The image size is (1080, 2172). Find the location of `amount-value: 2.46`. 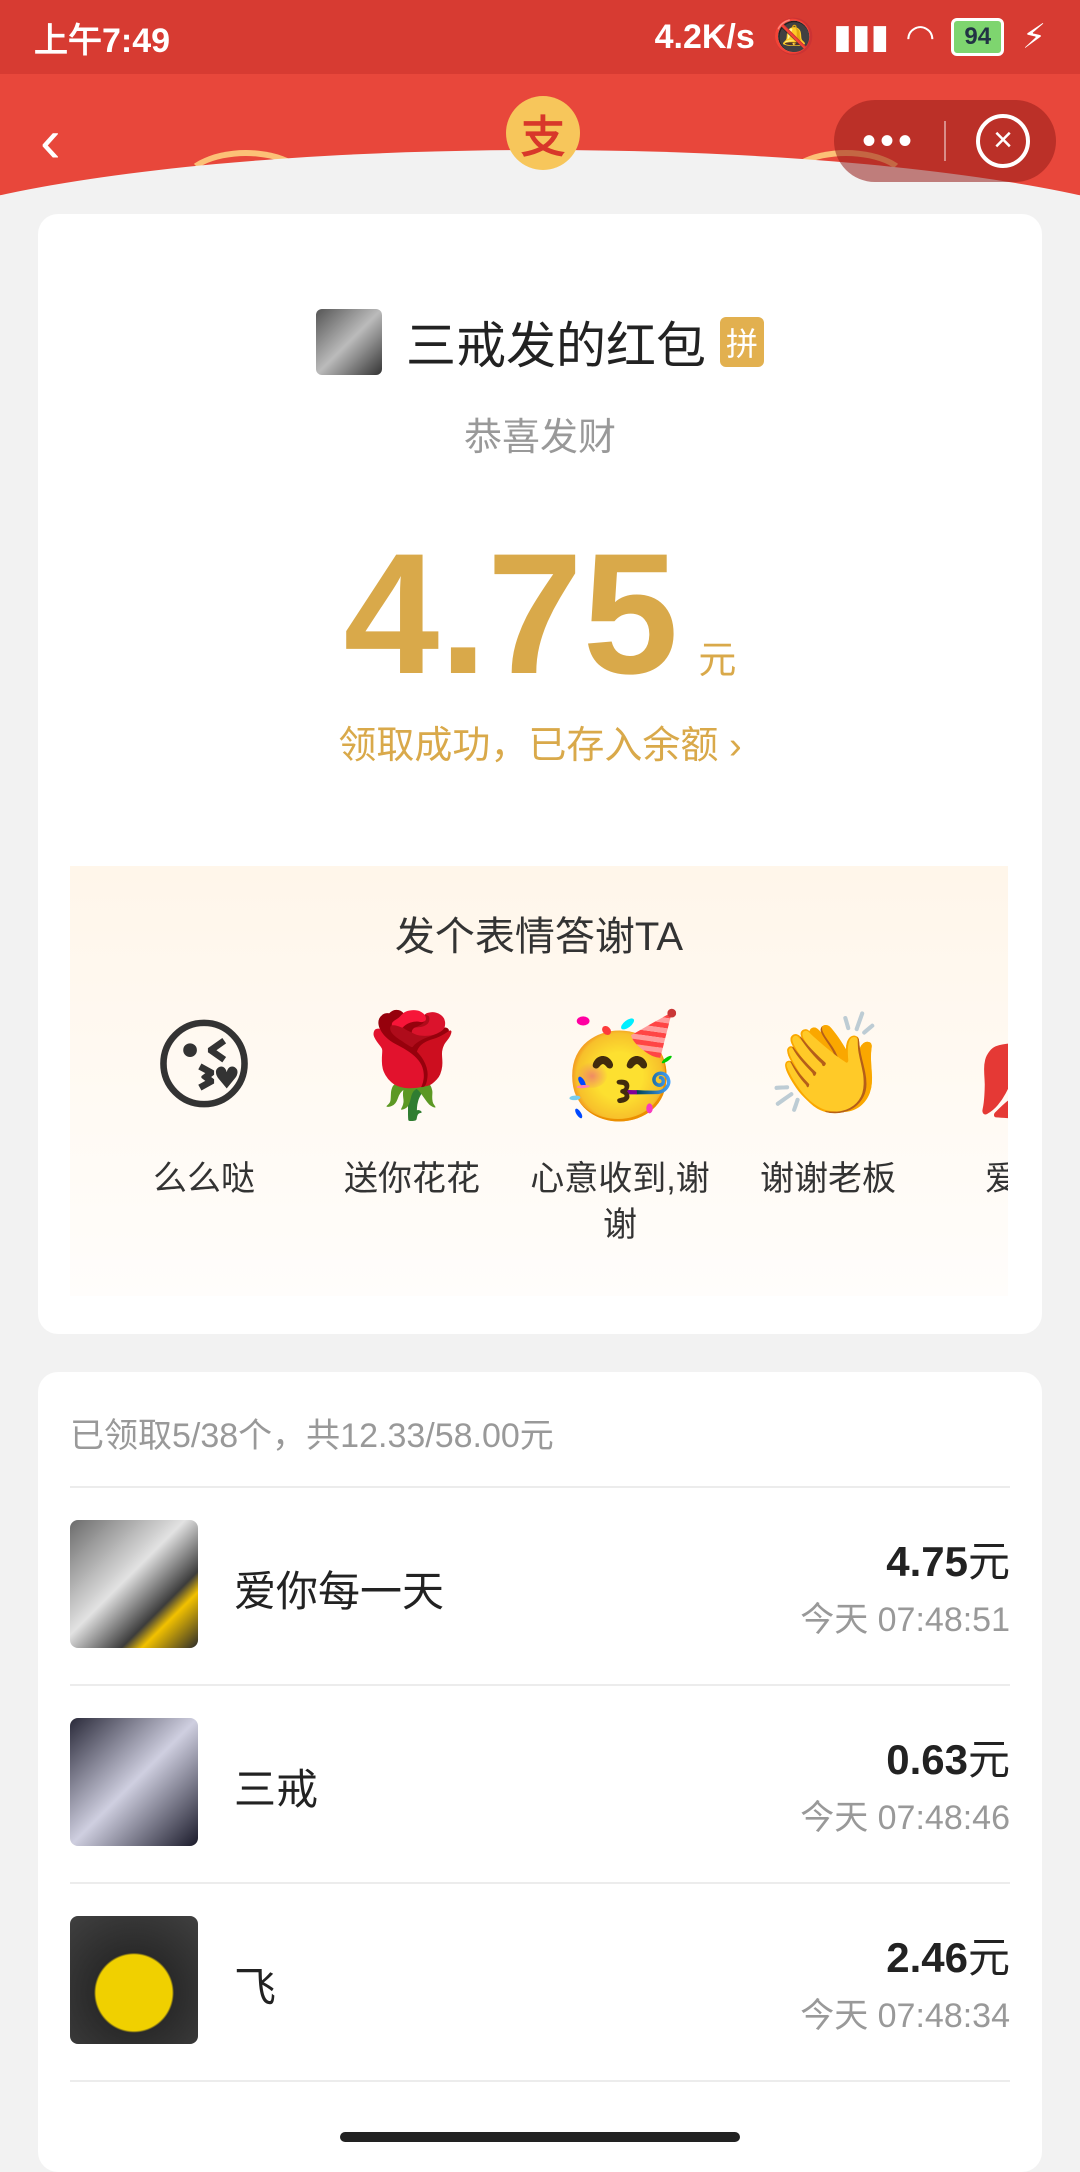

amount-value: 2.46 is located at coordinates (927, 1957).